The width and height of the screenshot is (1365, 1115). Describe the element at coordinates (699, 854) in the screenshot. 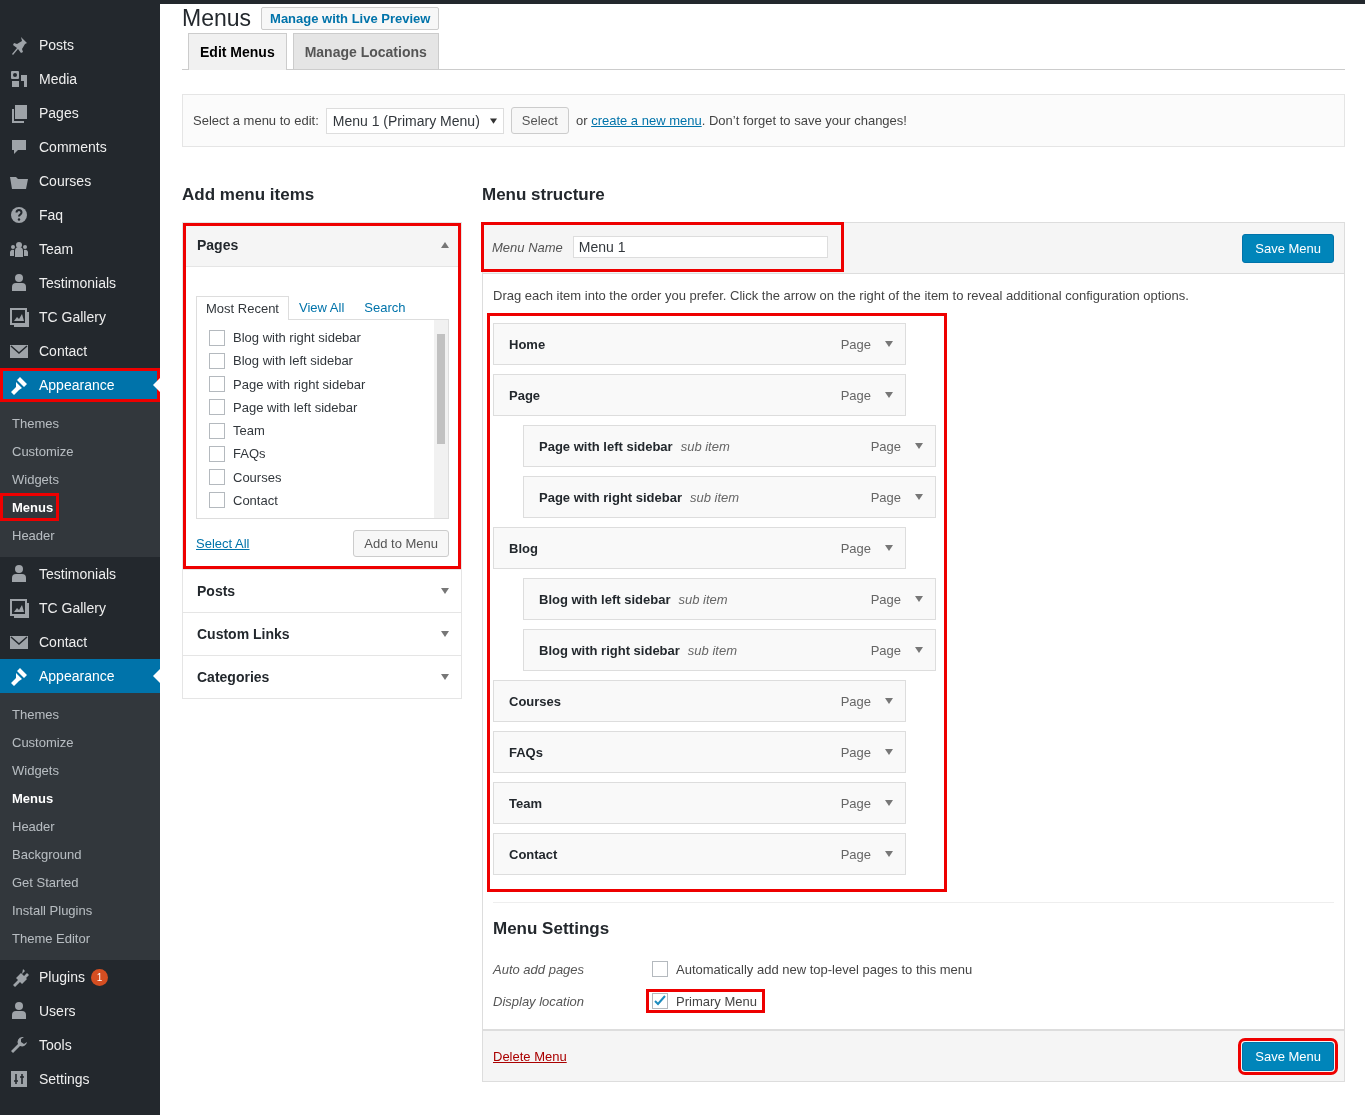

I see `menu-item-row: Contact Page` at that location.